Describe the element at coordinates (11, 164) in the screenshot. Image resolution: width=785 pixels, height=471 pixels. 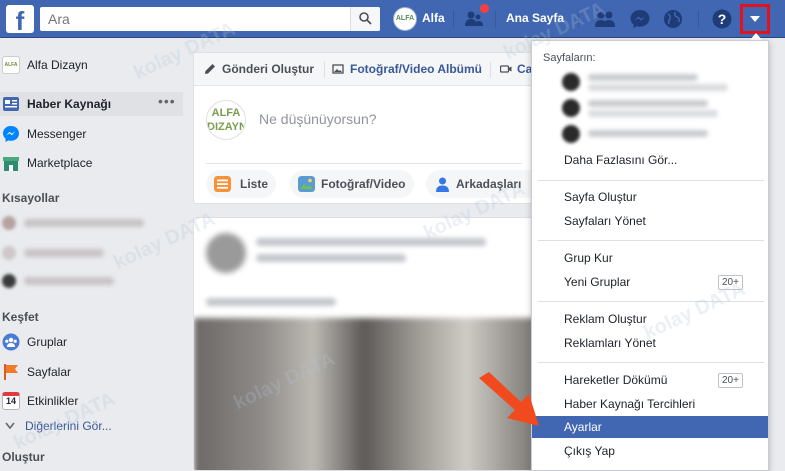
I see `marketplace-icon` at that location.